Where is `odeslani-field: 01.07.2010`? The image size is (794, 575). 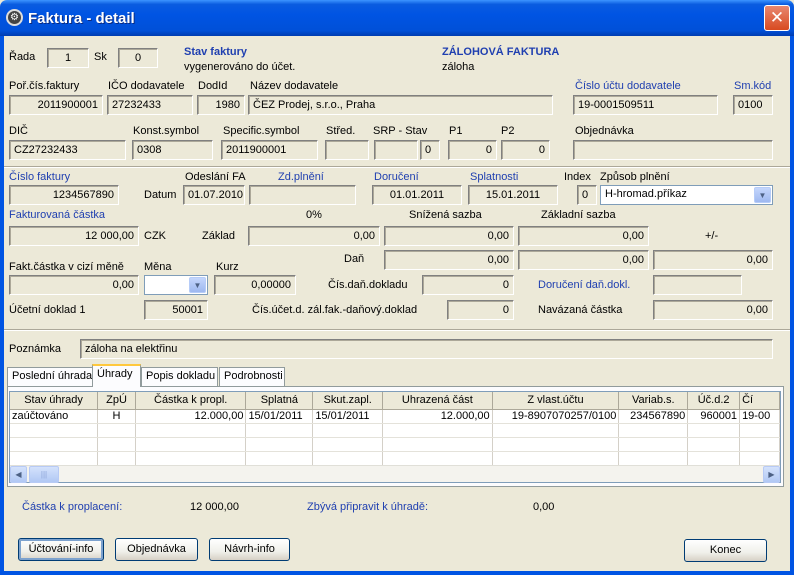
odeslani-field: 01.07.2010 is located at coordinates (214, 195).